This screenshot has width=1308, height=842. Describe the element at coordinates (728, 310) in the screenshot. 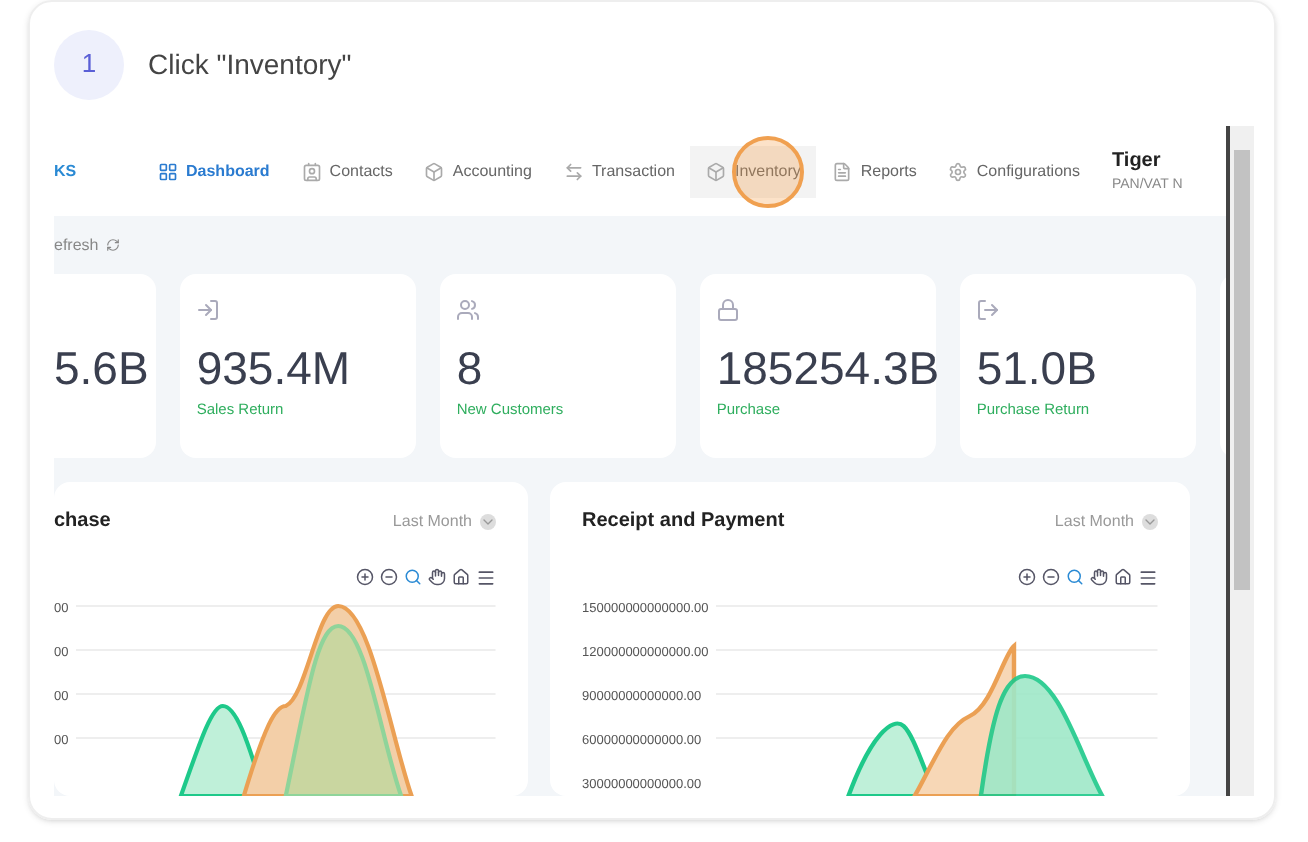

I see `lock-icon` at that location.